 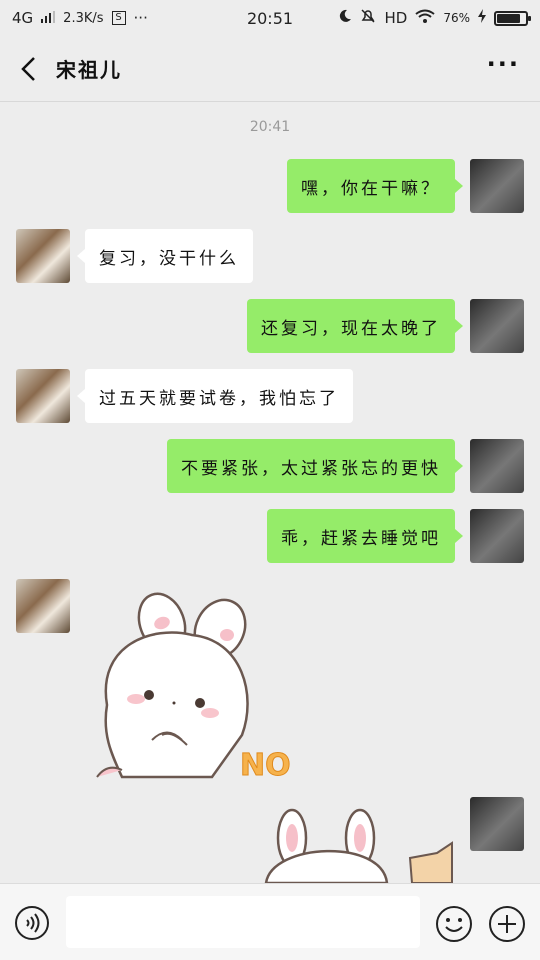 What do you see at coordinates (454, 924) in the screenshot?
I see `emoji-icon` at bounding box center [454, 924].